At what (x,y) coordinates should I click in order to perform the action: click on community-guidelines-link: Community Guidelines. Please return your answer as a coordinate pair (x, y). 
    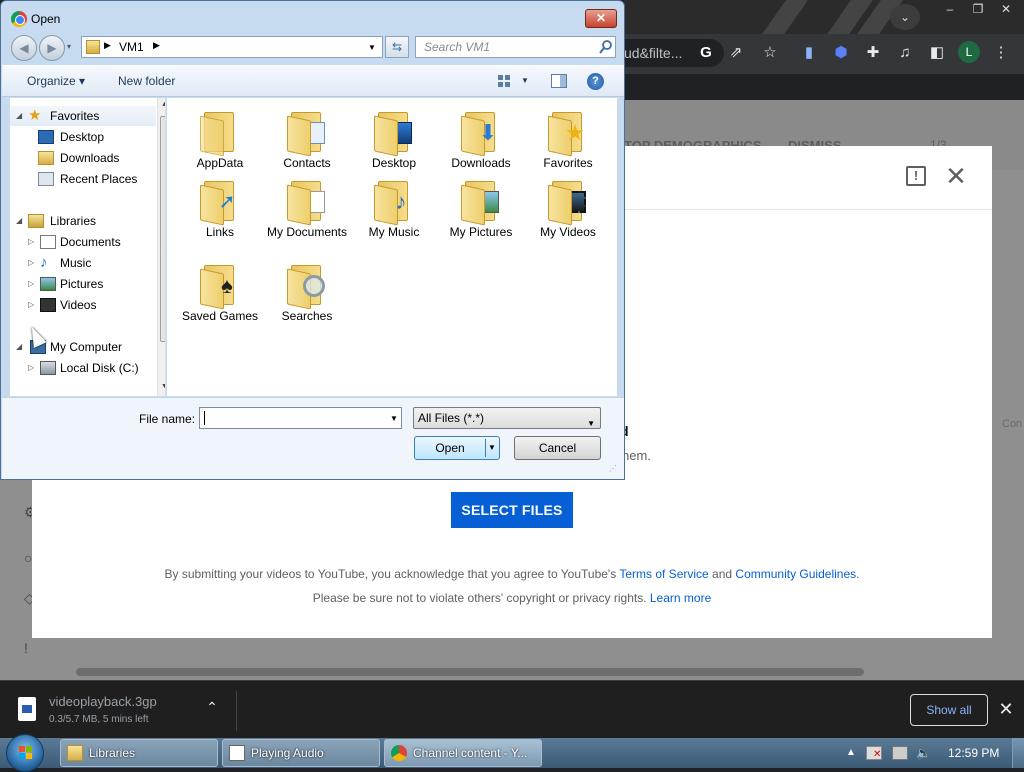
    Looking at the image, I should click on (795, 574).